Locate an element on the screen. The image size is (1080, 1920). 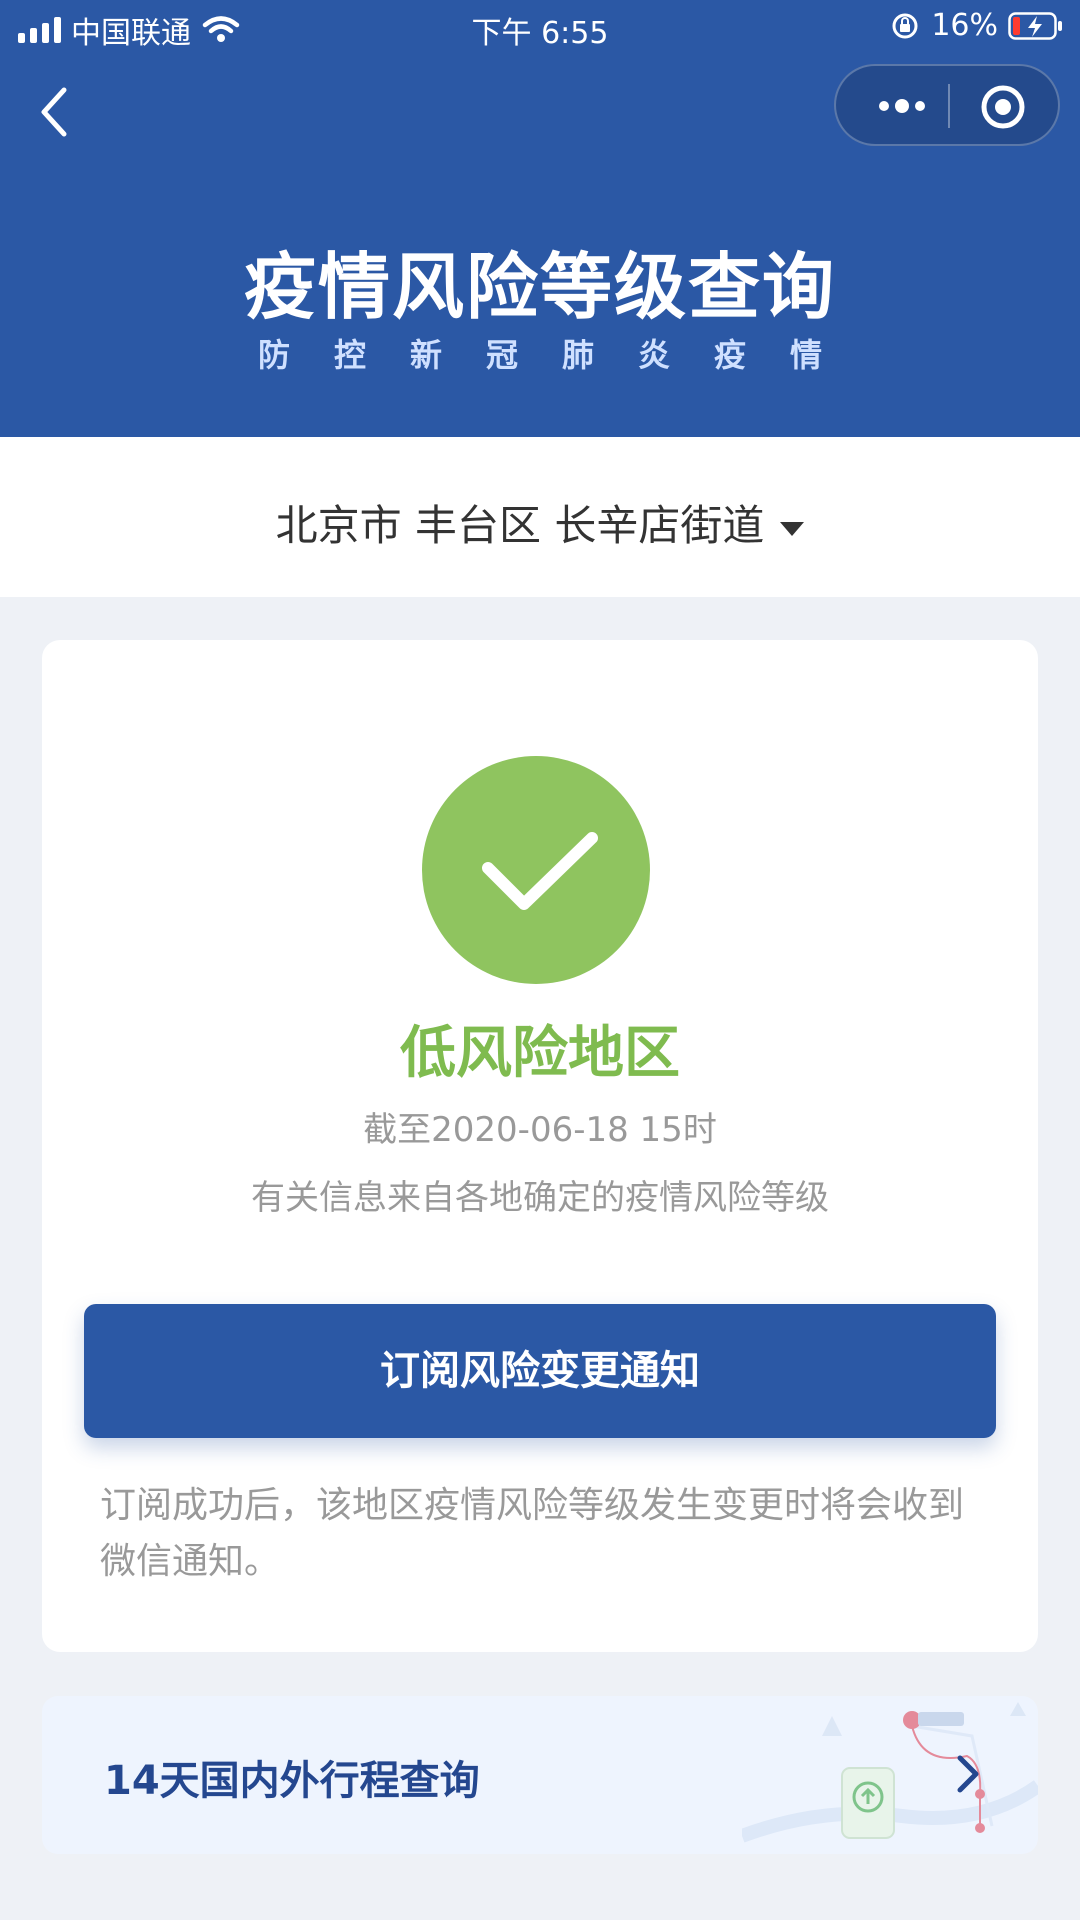
data-source-text: 有关信息来自各地确定的疫情风险等级 is located at coordinates (540, 1198).